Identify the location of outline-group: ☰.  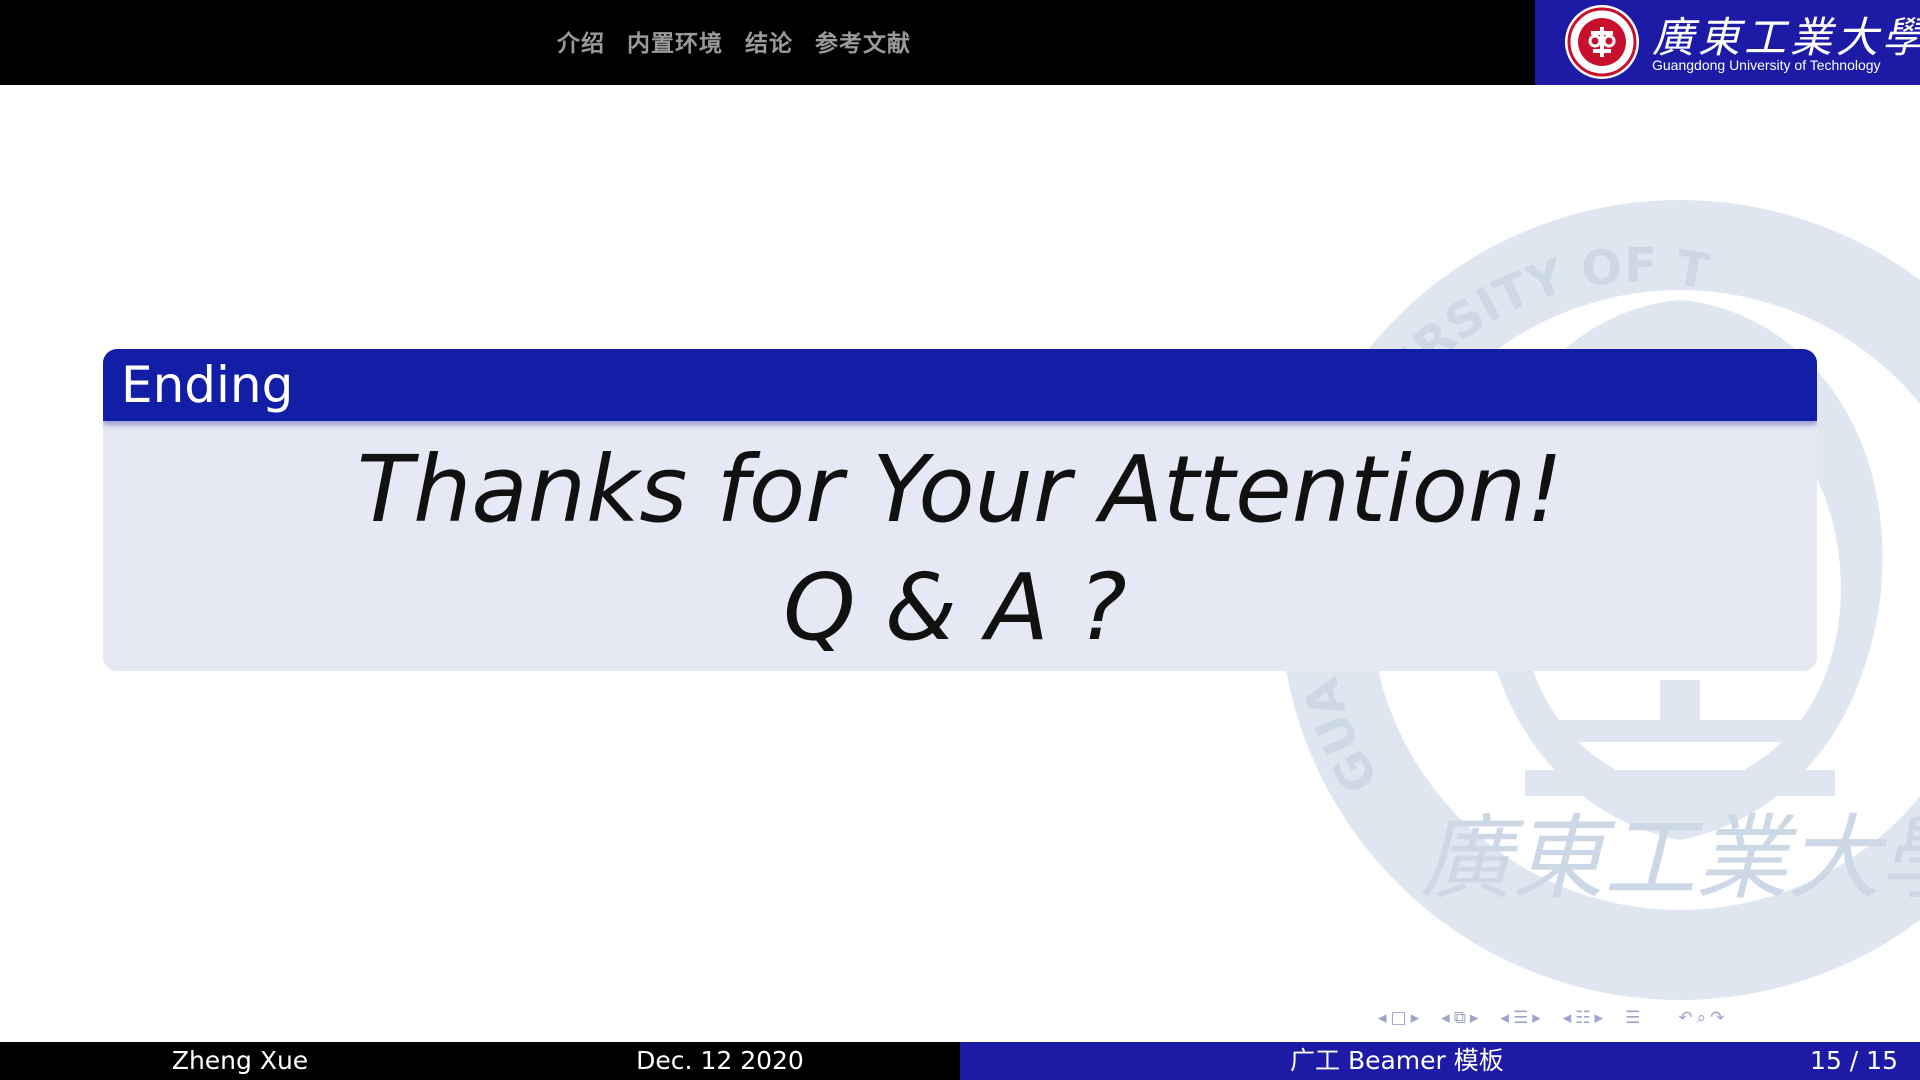
(1632, 1018).